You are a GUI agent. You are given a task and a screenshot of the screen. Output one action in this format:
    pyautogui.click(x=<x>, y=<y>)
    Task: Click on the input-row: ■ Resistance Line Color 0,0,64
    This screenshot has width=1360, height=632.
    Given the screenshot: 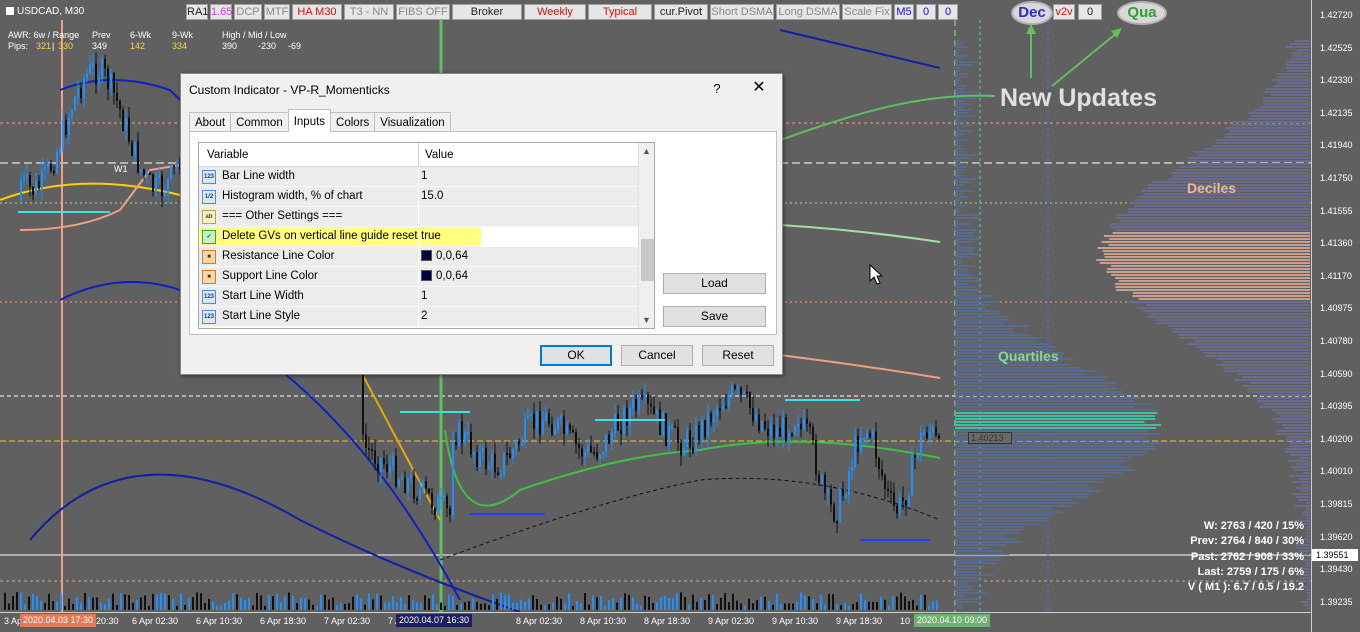 What is the action you would take?
    pyautogui.click(x=419, y=257)
    